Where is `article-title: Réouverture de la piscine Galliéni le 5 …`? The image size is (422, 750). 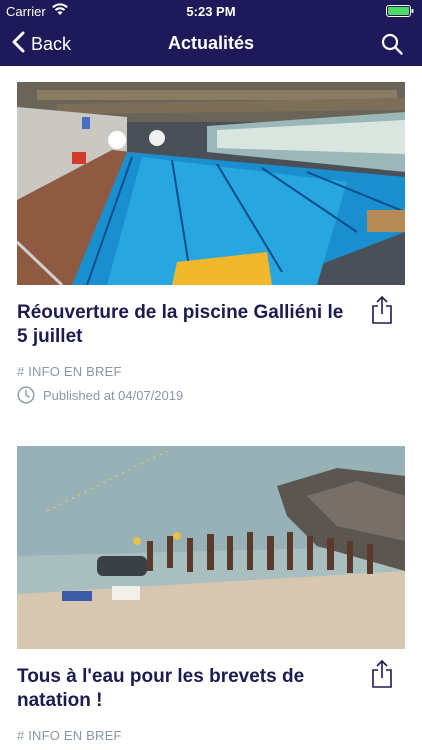
article-title: Réouverture de la piscine Galliéni le 5 … is located at coordinates (187, 325).